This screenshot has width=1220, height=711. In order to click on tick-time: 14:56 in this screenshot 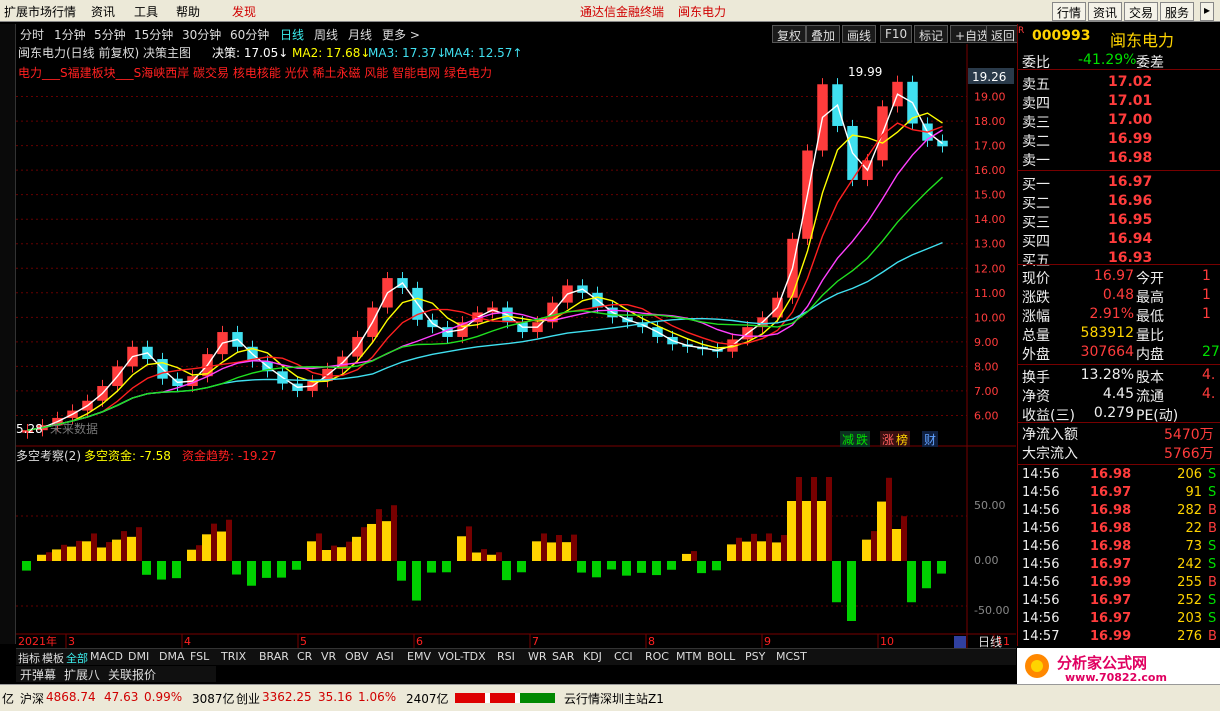, I will do `click(1041, 474)`.